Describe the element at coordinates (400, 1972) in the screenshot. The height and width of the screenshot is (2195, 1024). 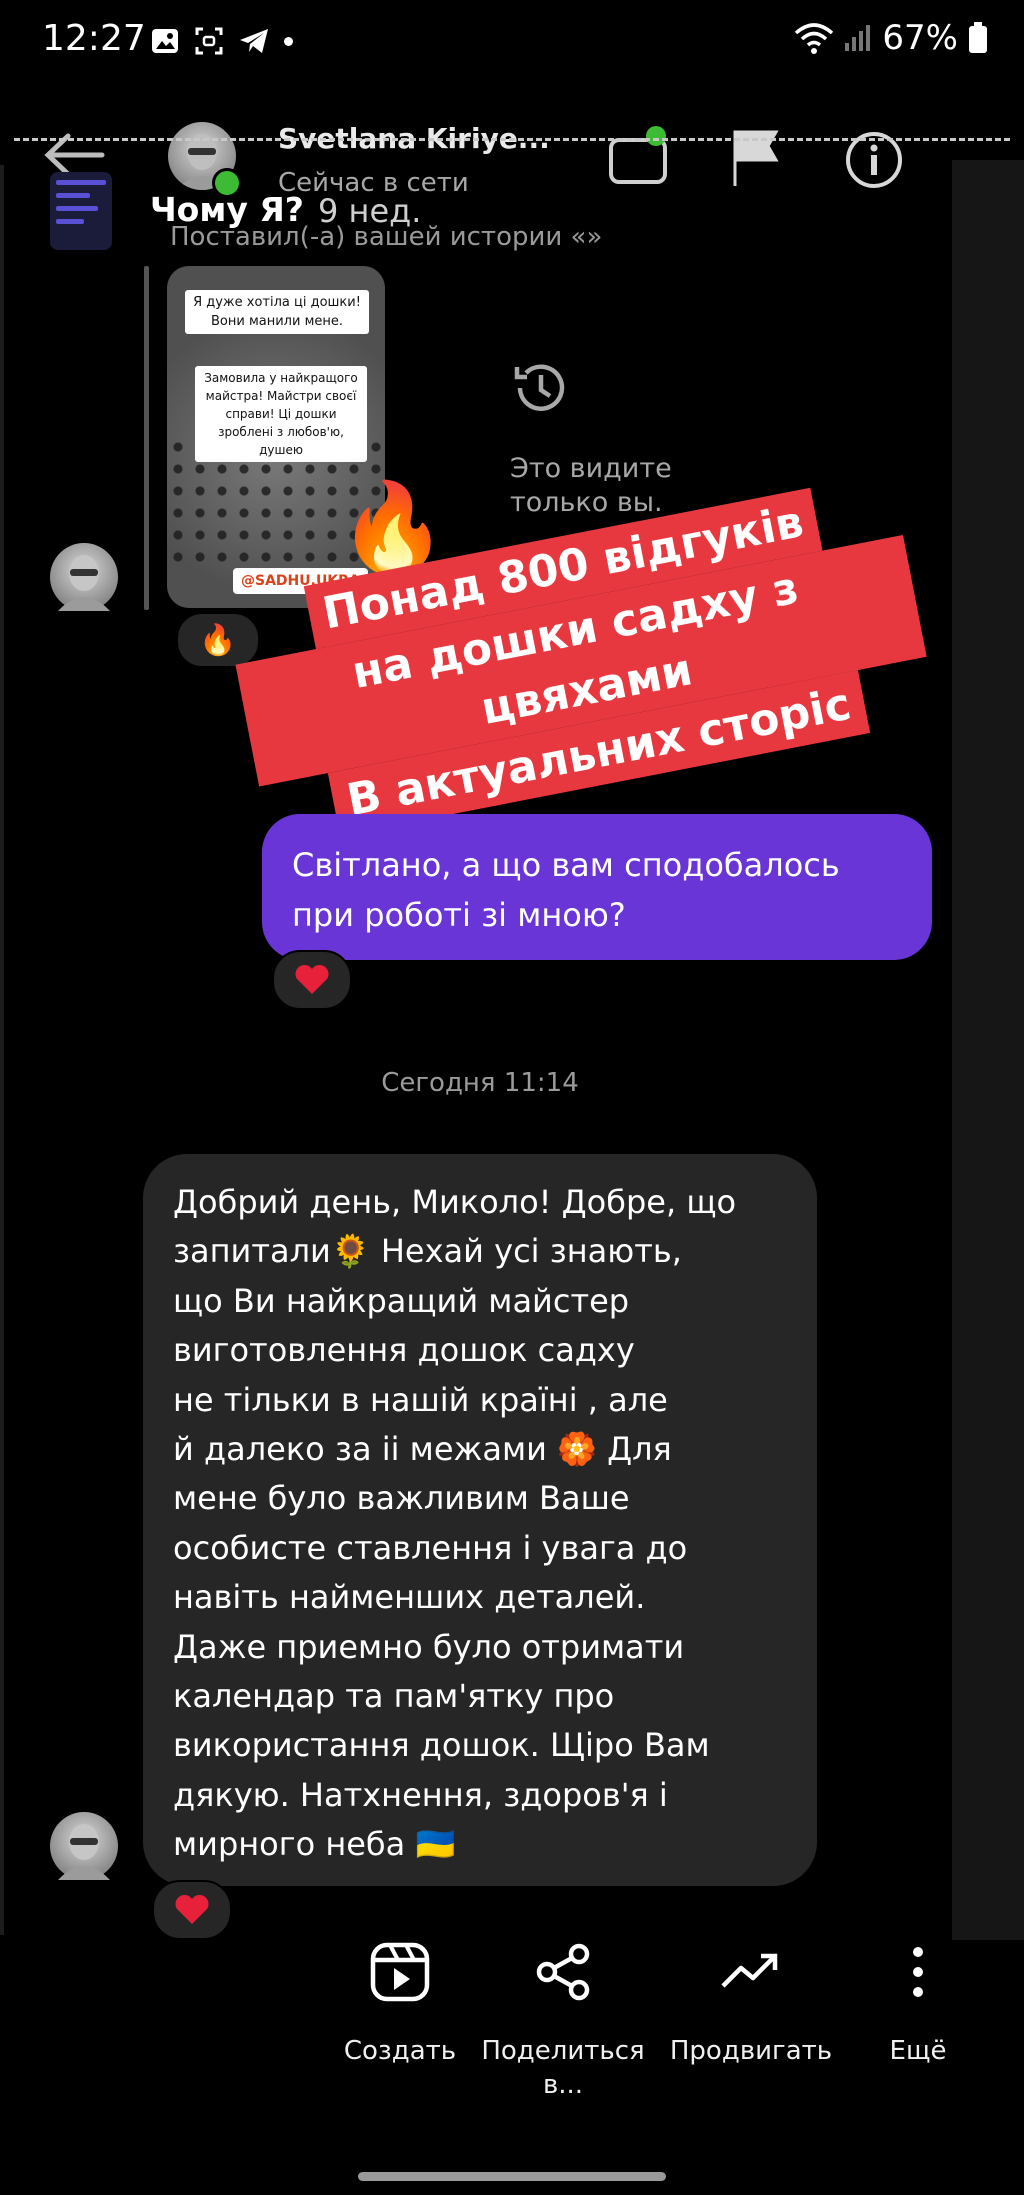
I see `reel-icon` at that location.